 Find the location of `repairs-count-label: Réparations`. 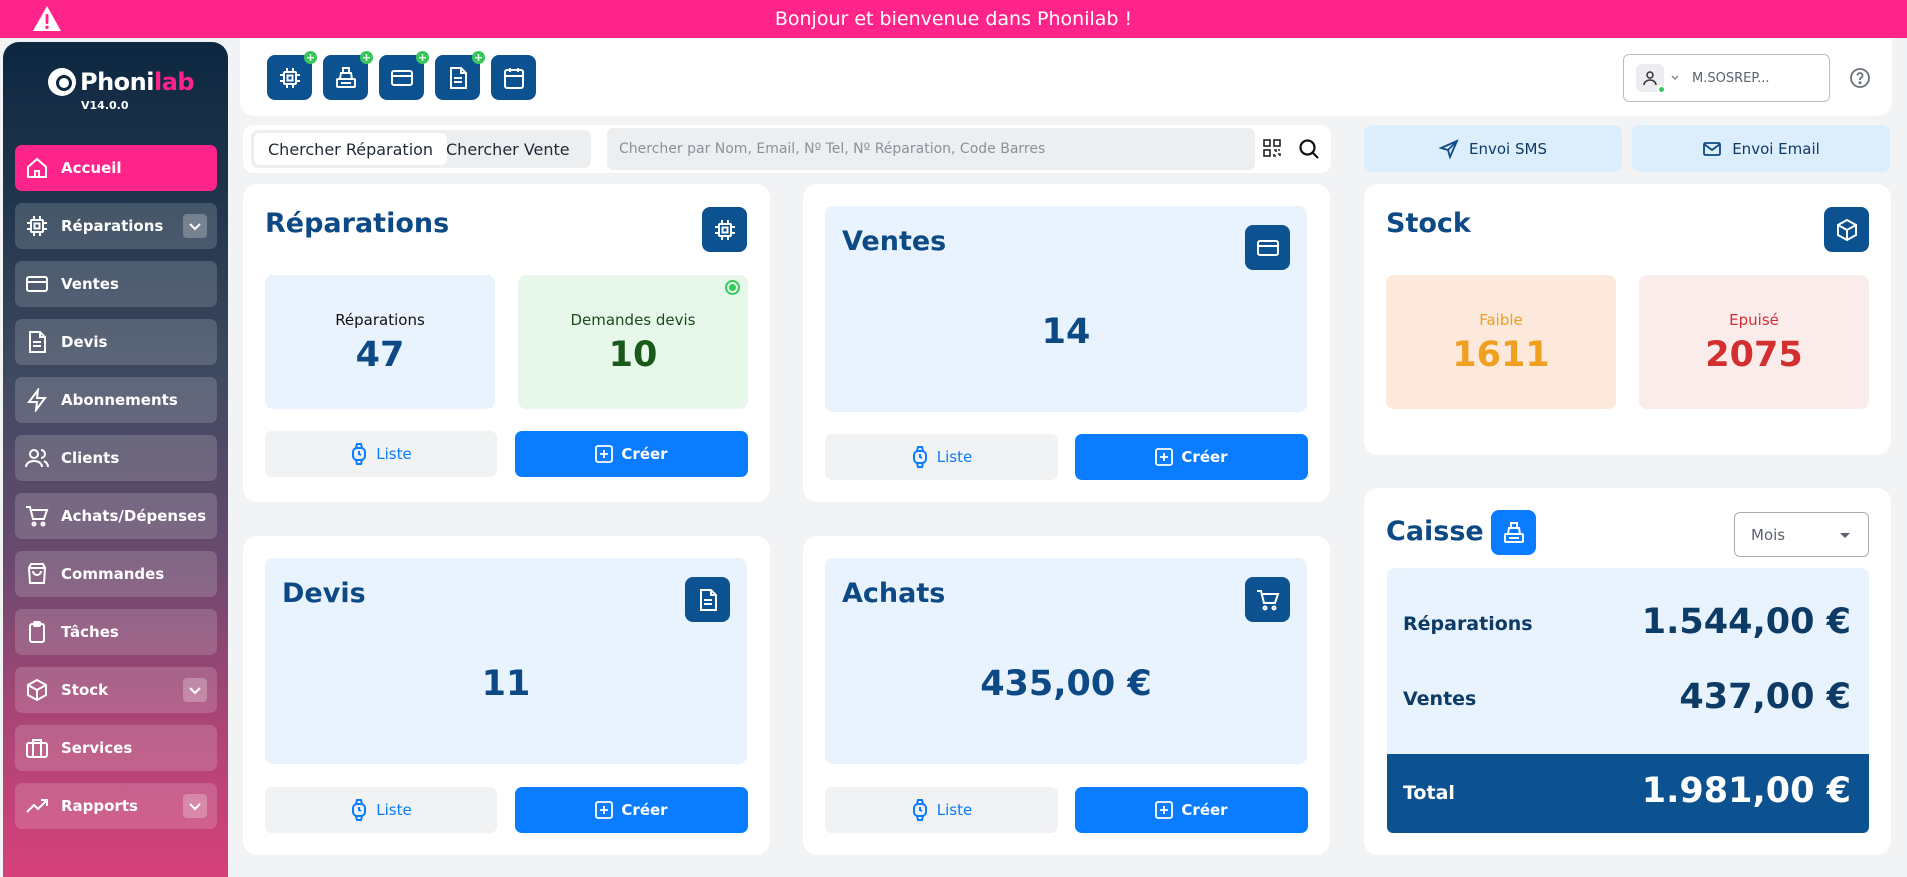

repairs-count-label: Réparations is located at coordinates (380, 320).